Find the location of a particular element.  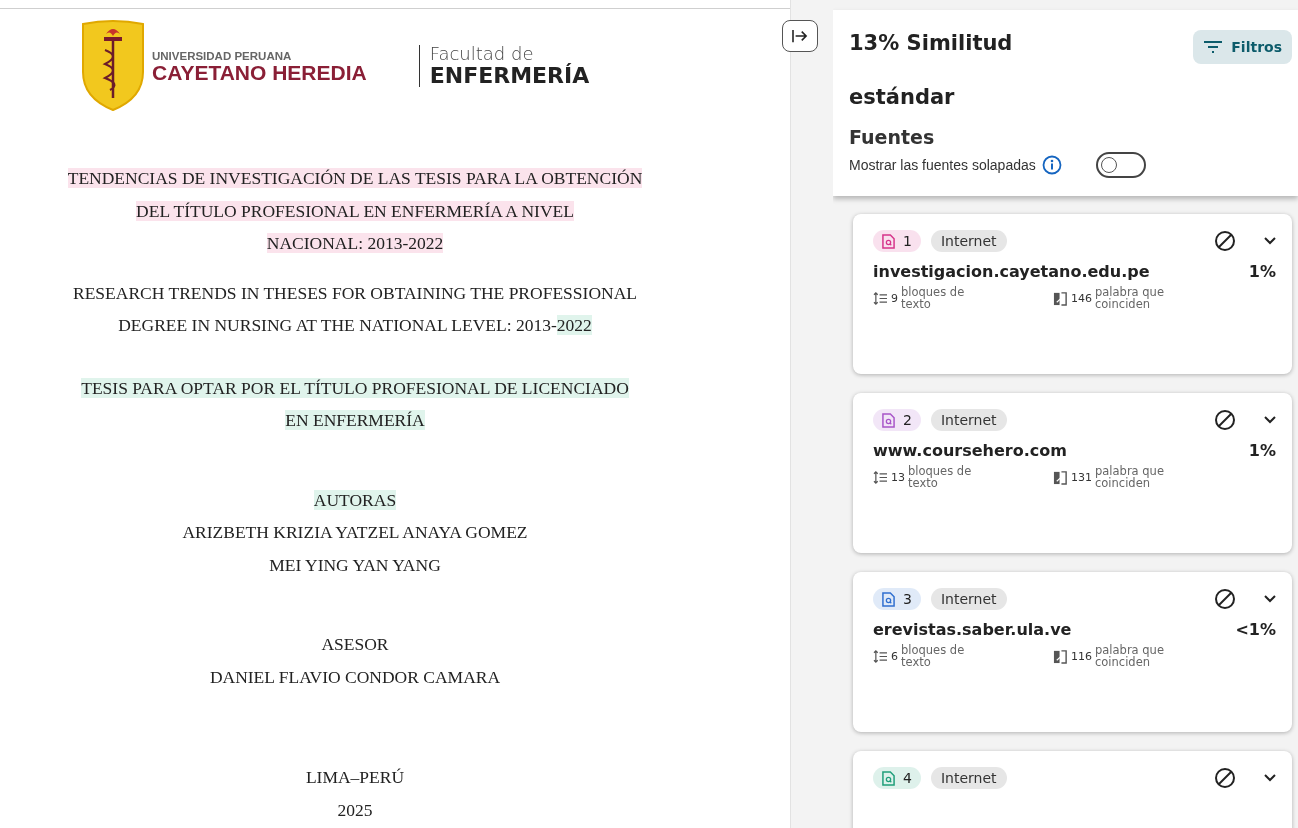

source-card: 4 Internet is located at coordinates (1072, 789).